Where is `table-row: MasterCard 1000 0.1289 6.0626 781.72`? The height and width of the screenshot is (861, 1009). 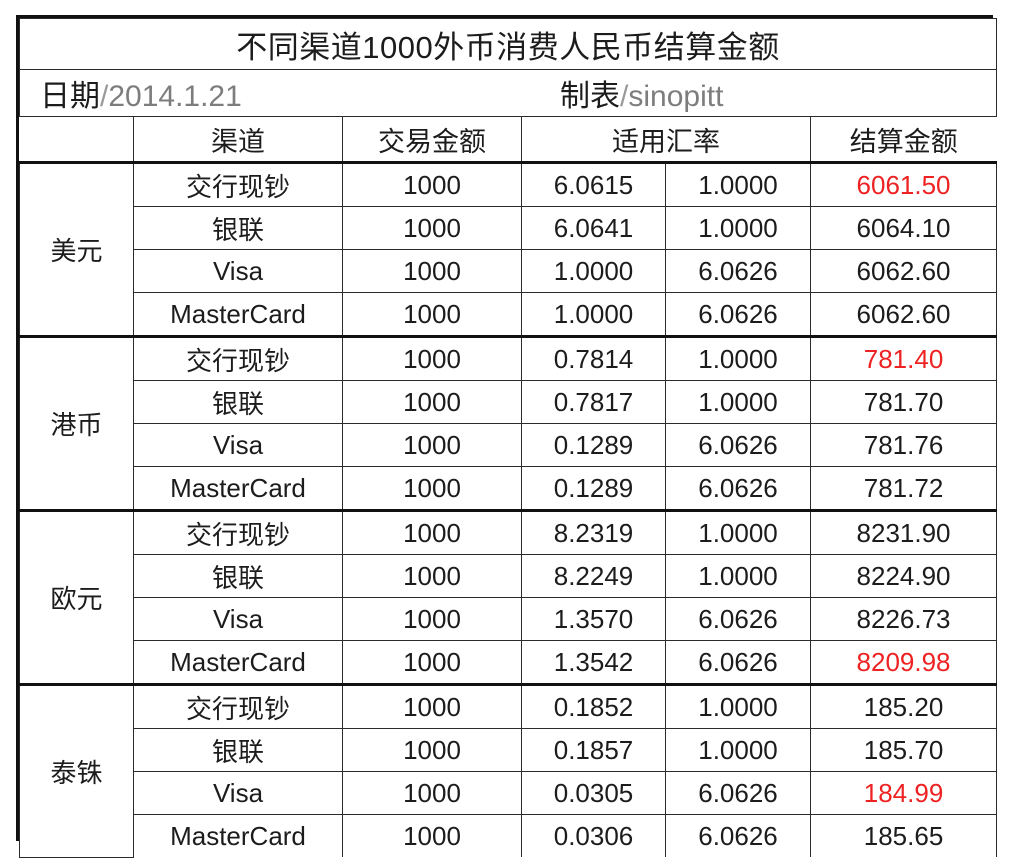
table-row: MasterCard 1000 0.1289 6.0626 781.72 is located at coordinates (509, 489).